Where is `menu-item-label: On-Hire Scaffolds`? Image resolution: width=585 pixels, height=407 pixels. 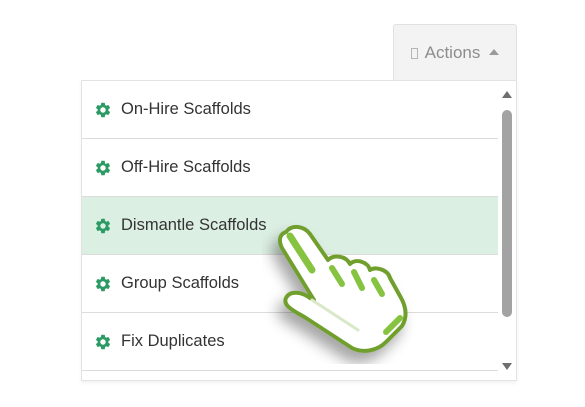 menu-item-label: On-Hire Scaffolds is located at coordinates (186, 109).